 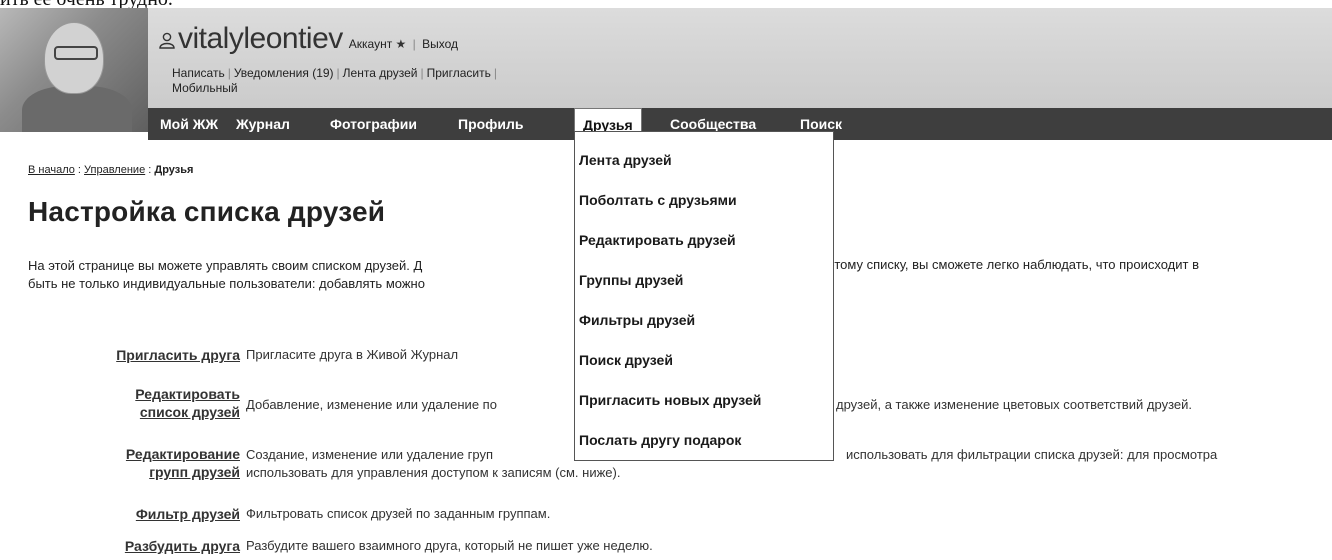 I want to click on nav-journal: Журнал, so click(x=263, y=124).